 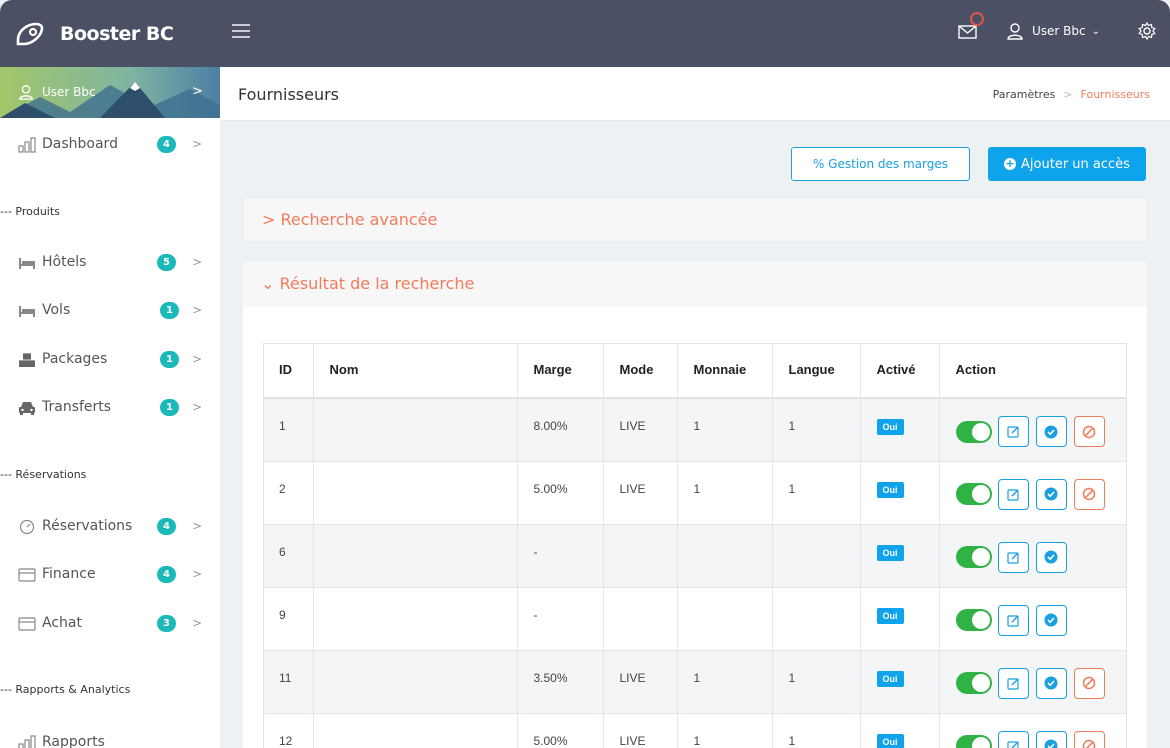 What do you see at coordinates (367, 283) in the screenshot?
I see `results-toggle: ⌄ Résultat de la recherche` at bounding box center [367, 283].